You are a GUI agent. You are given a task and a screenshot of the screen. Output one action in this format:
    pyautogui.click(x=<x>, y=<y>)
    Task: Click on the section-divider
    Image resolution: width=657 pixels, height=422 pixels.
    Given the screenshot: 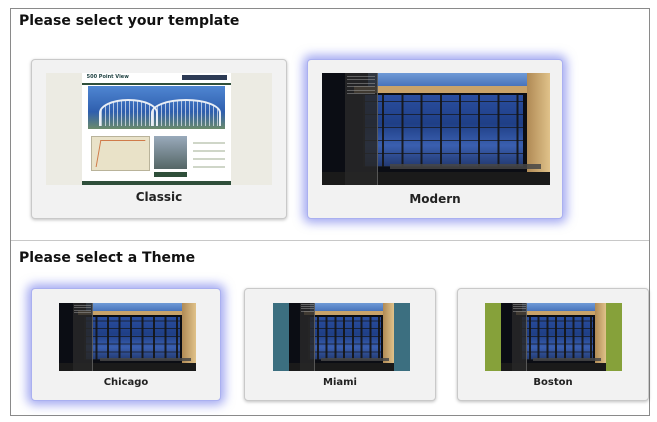 What is the action you would take?
    pyautogui.click(x=330, y=240)
    